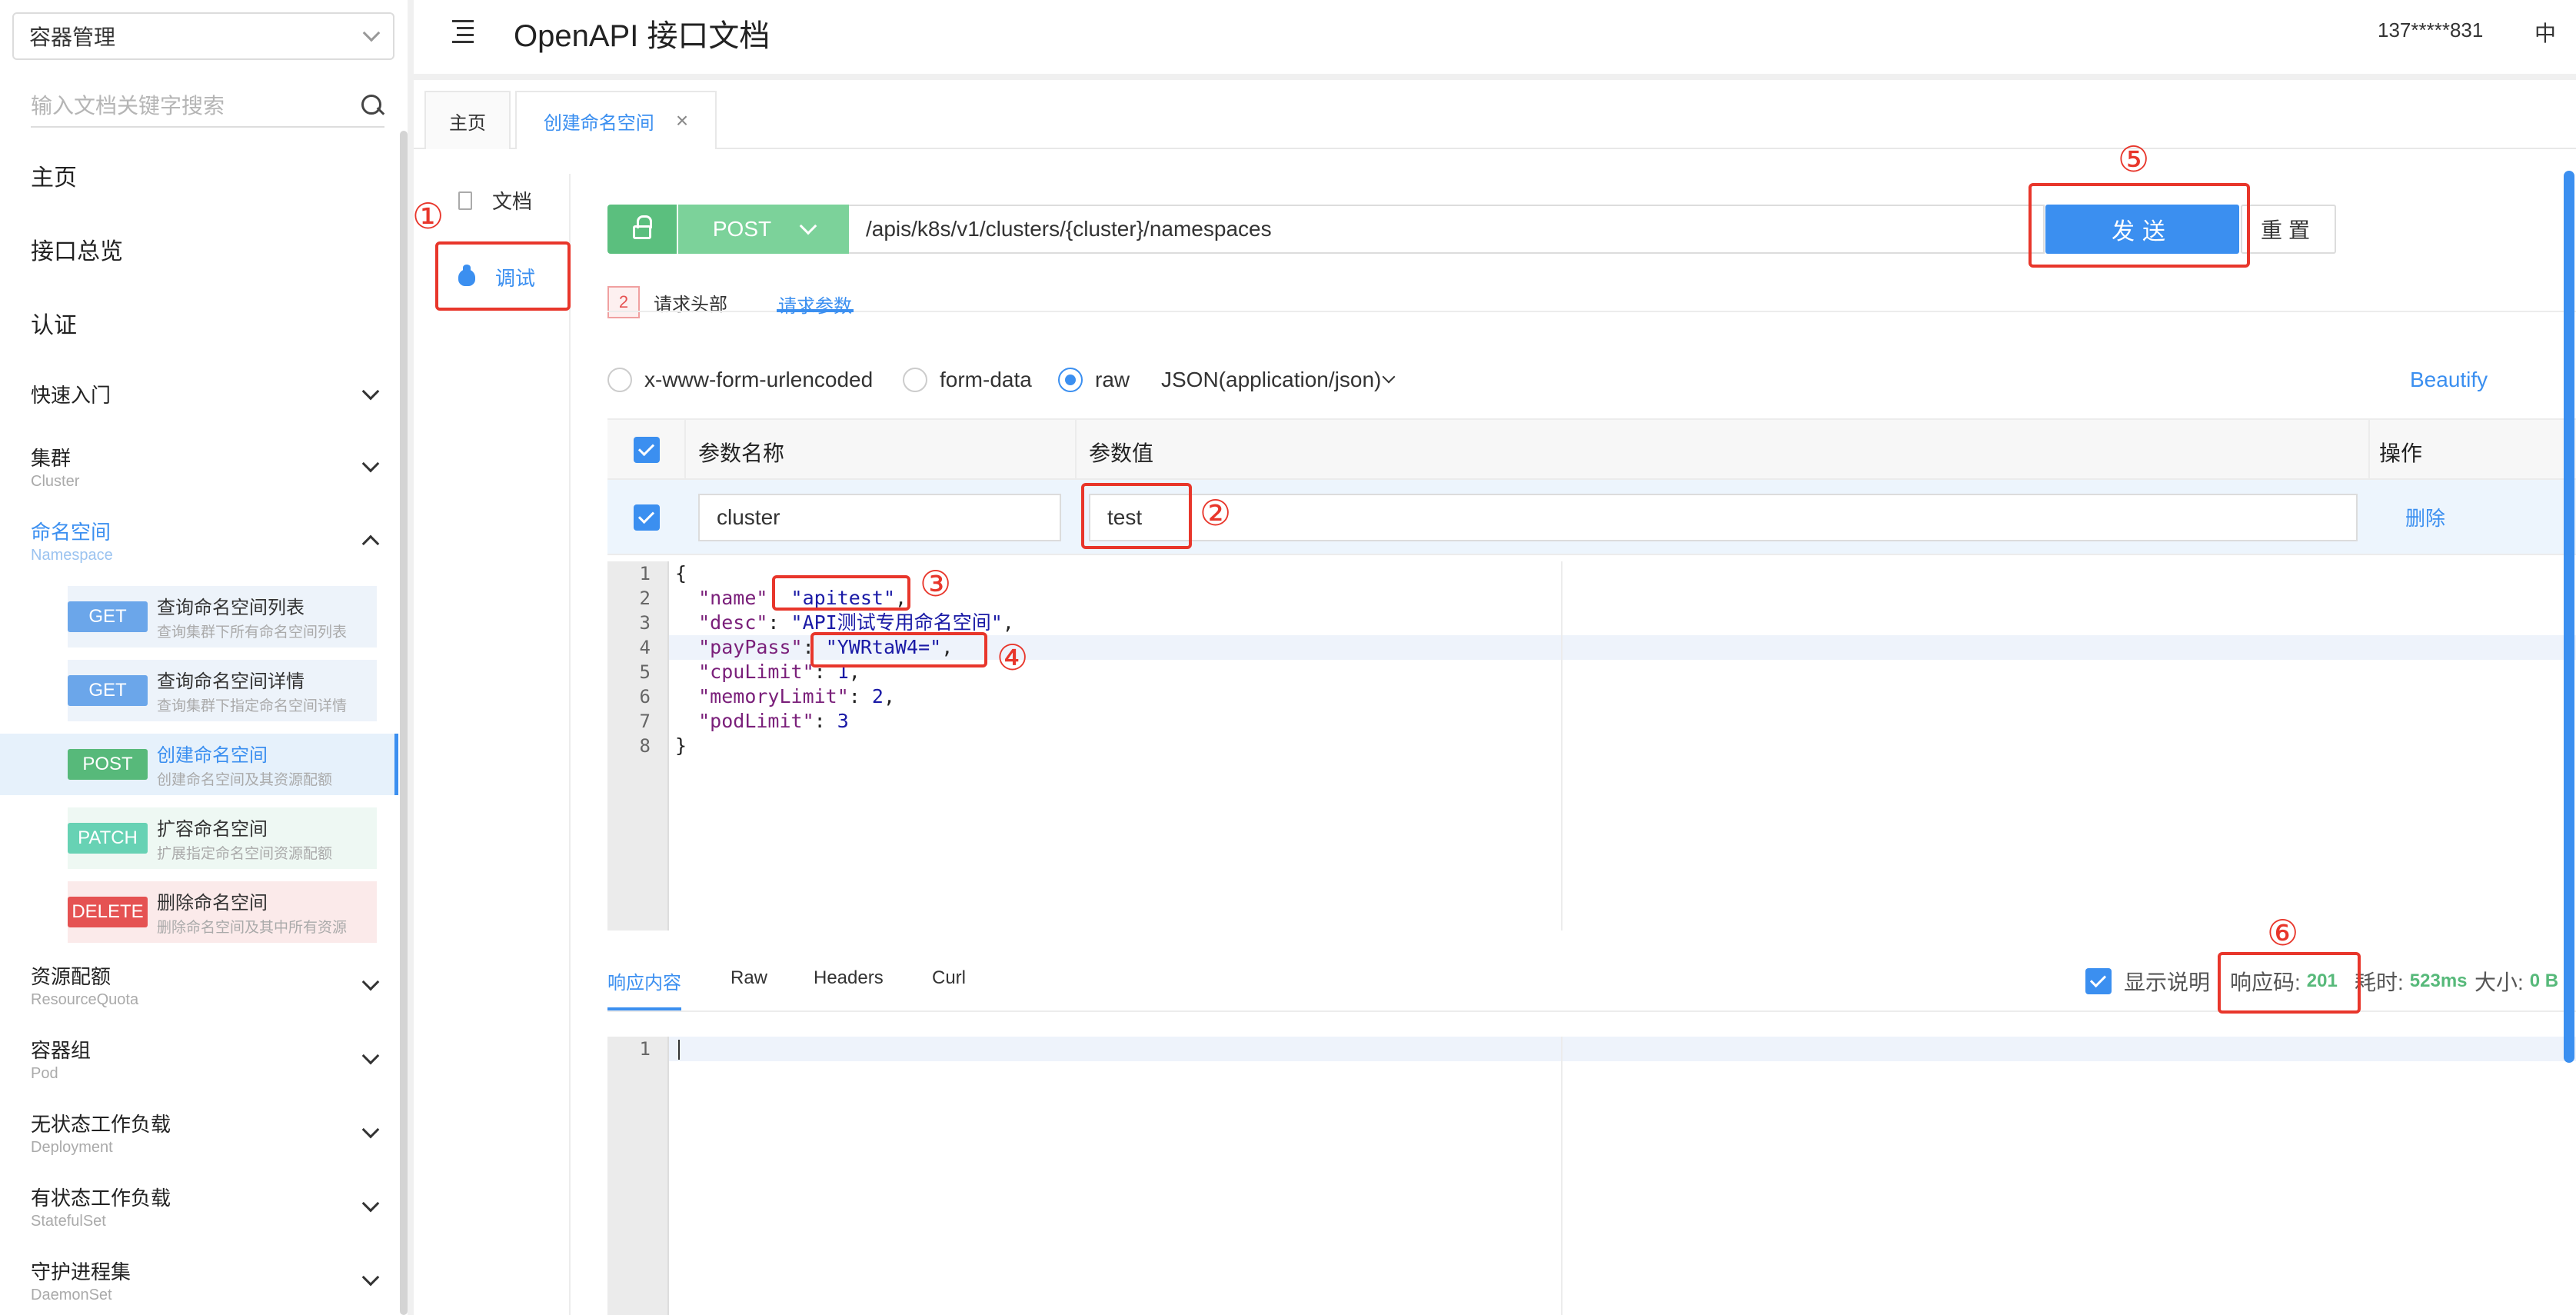  What do you see at coordinates (1013, 657) in the screenshot?
I see `annotation-number: ④` at bounding box center [1013, 657].